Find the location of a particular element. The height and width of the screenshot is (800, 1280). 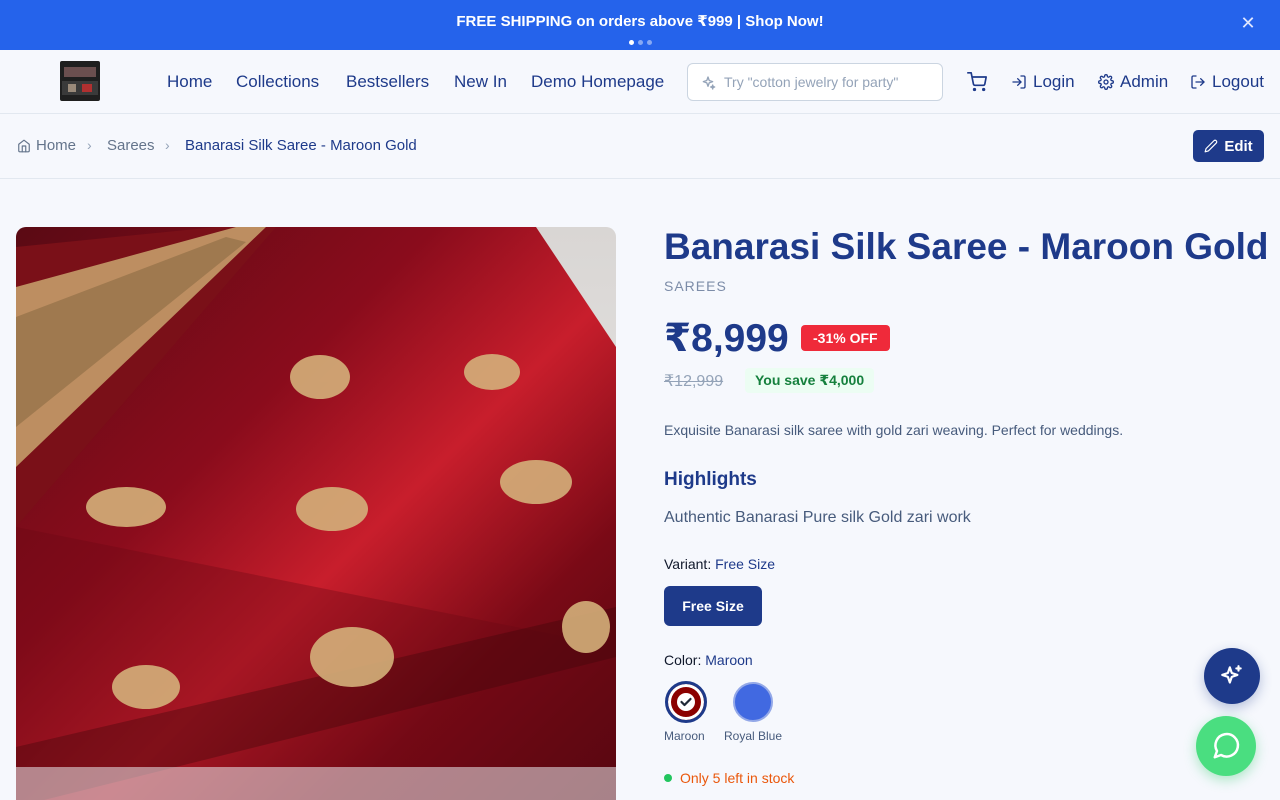

product-price: ₹8,999 is located at coordinates (726, 338).